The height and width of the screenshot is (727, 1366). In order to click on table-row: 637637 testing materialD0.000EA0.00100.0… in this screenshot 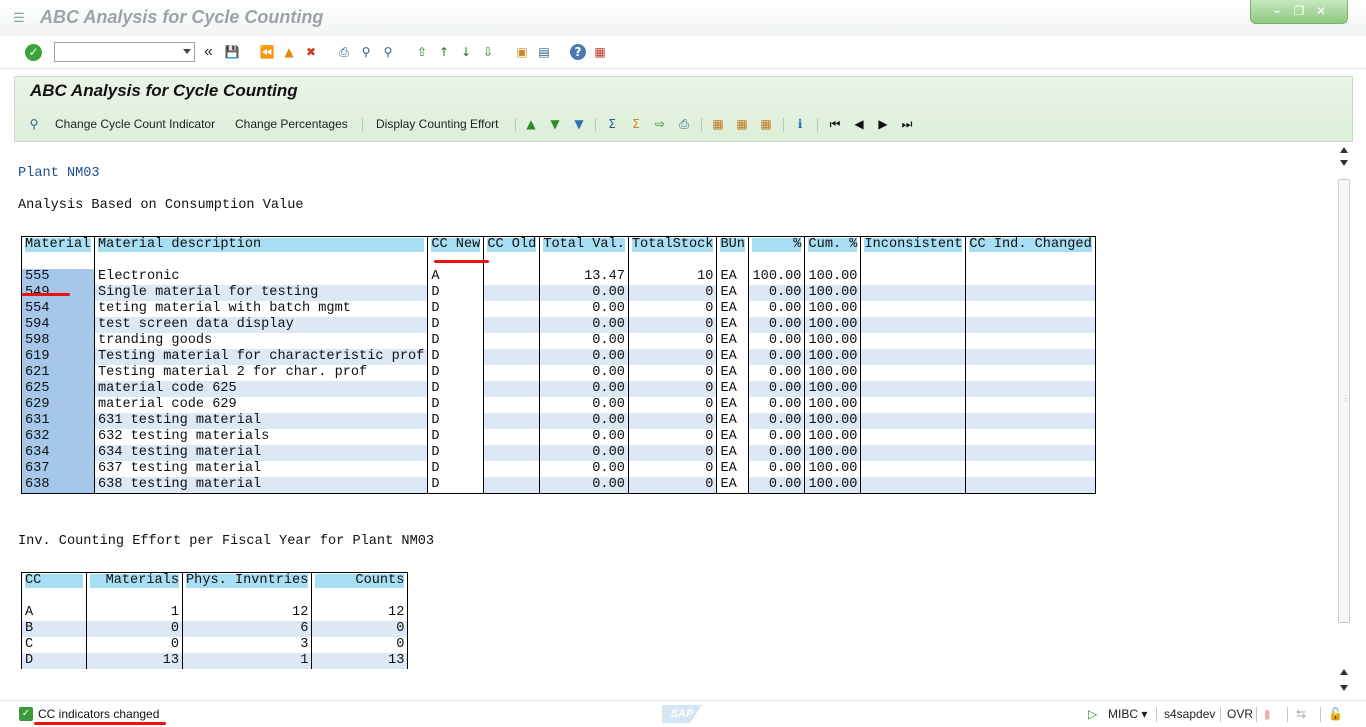, I will do `click(559, 469)`.